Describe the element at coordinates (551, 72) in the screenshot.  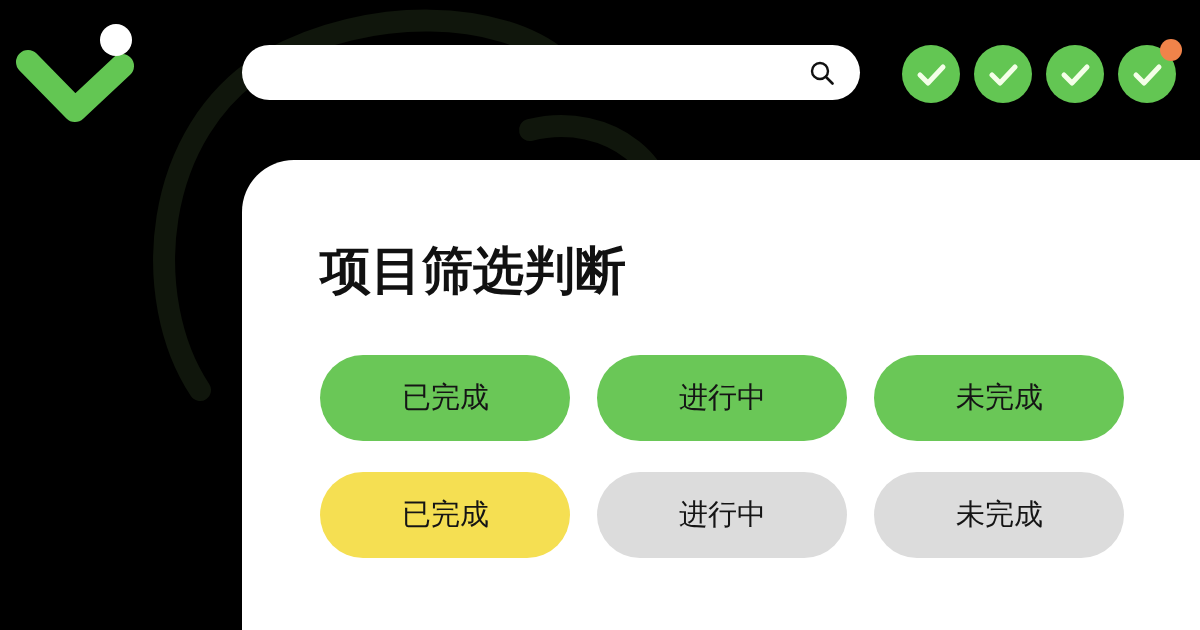
I see `search-field` at that location.